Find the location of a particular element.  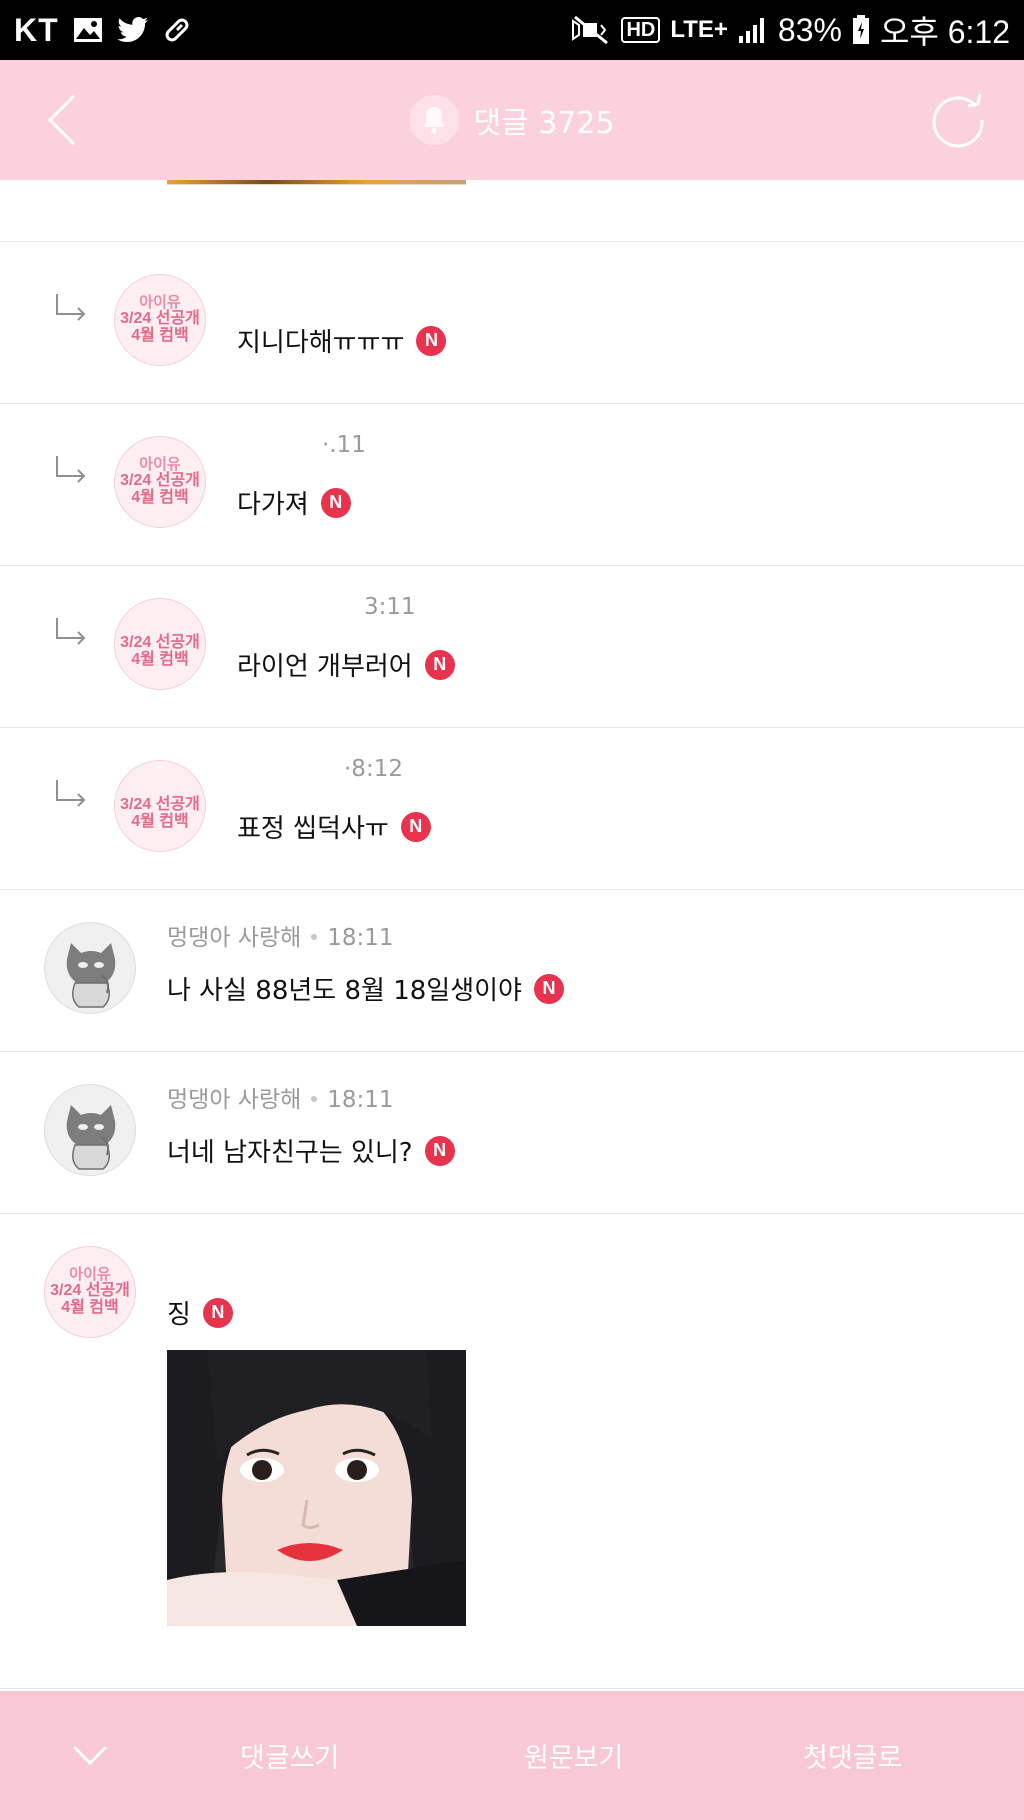

list-item is located at coordinates (512, 211).